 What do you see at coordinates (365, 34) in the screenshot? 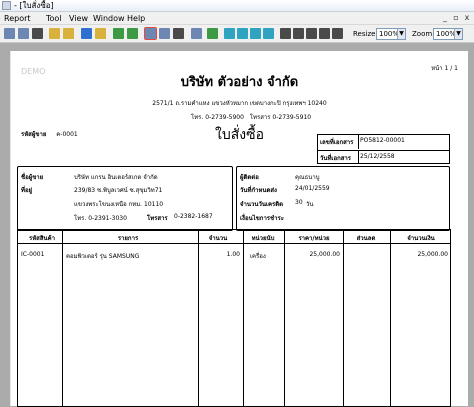
I see `resize-label: Resize:` at bounding box center [365, 34].